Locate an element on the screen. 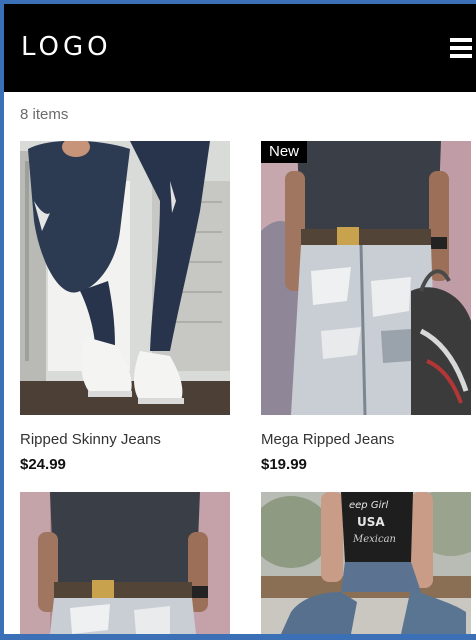 This screenshot has height=640, width=476. hamburger-menu-icon is located at coordinates (461, 48).